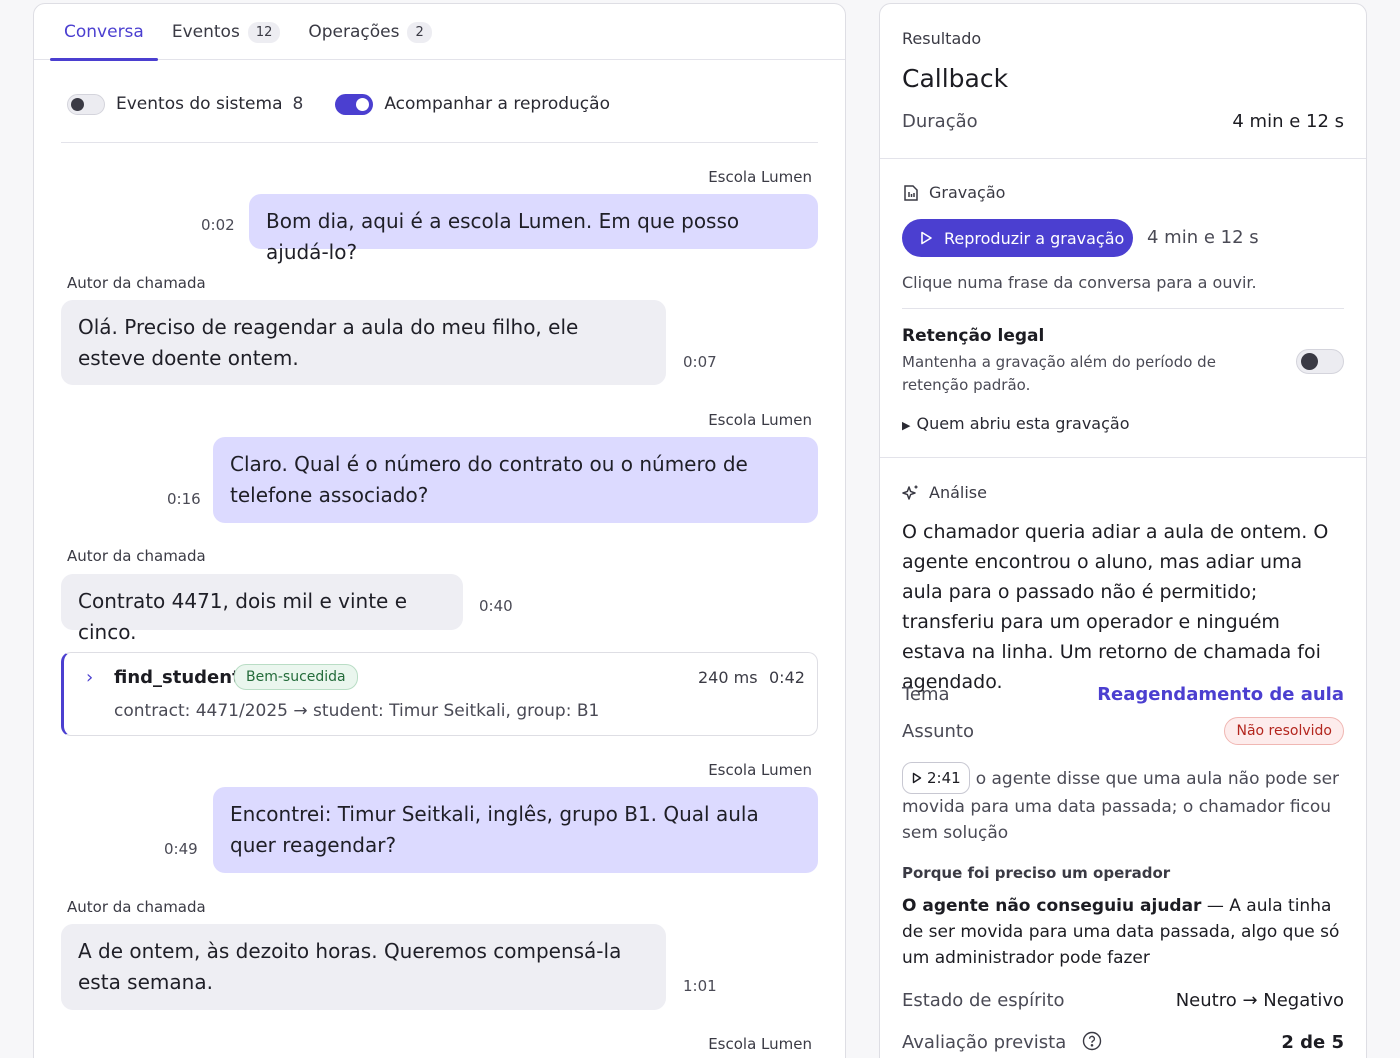 The width and height of the screenshot is (1400, 1058). I want to click on play-recording-button: Reproduzir a gravação, so click(1017, 238).